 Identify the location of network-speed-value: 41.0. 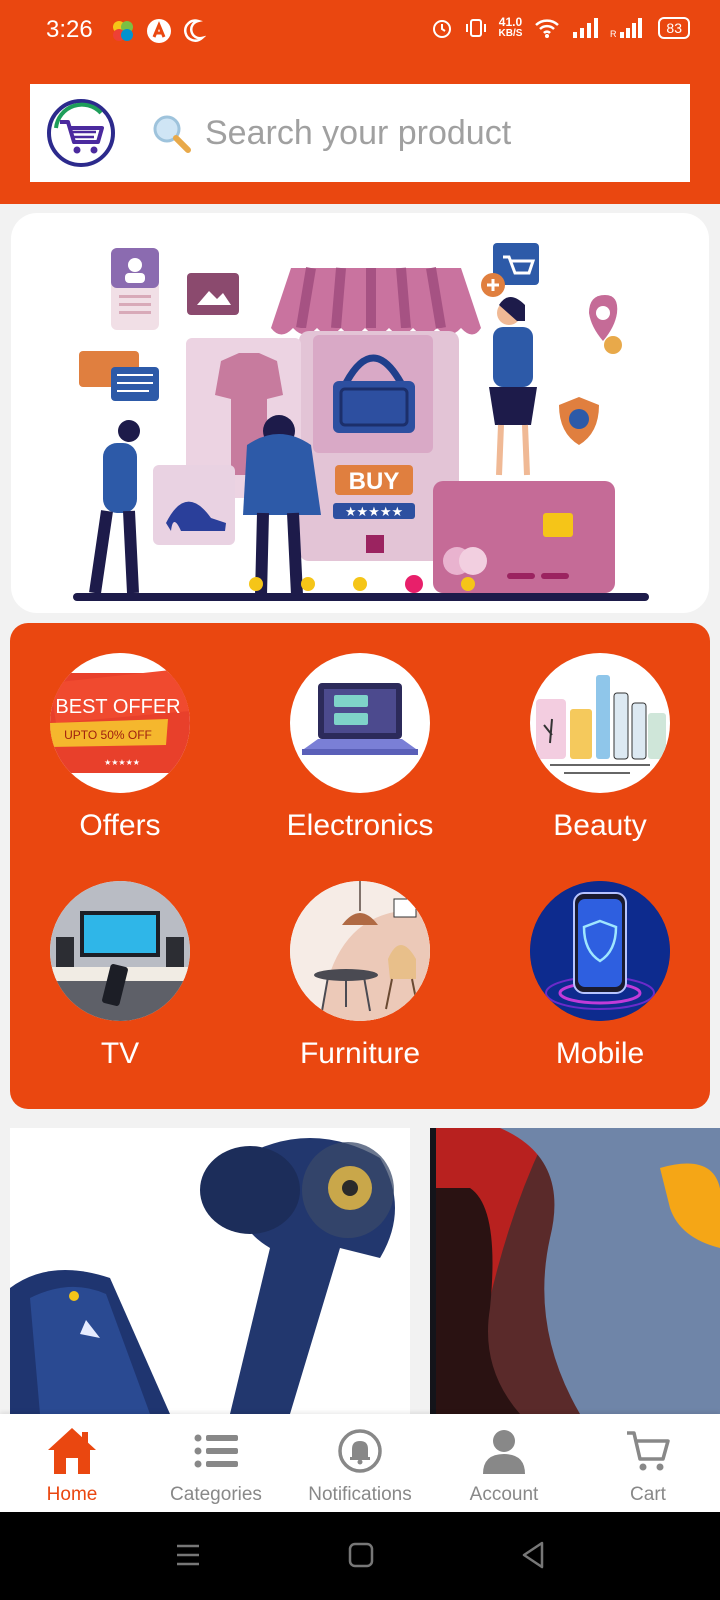
(510, 22).